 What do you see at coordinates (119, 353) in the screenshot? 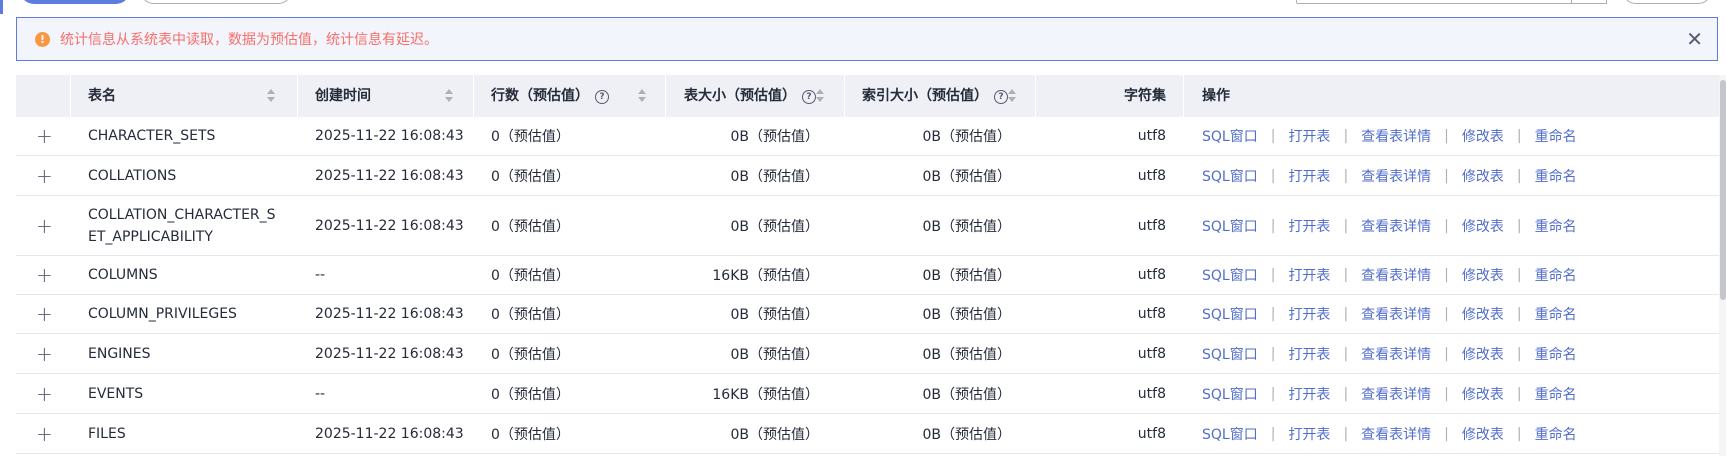
I see `table-name-cell: ENGINES` at bounding box center [119, 353].